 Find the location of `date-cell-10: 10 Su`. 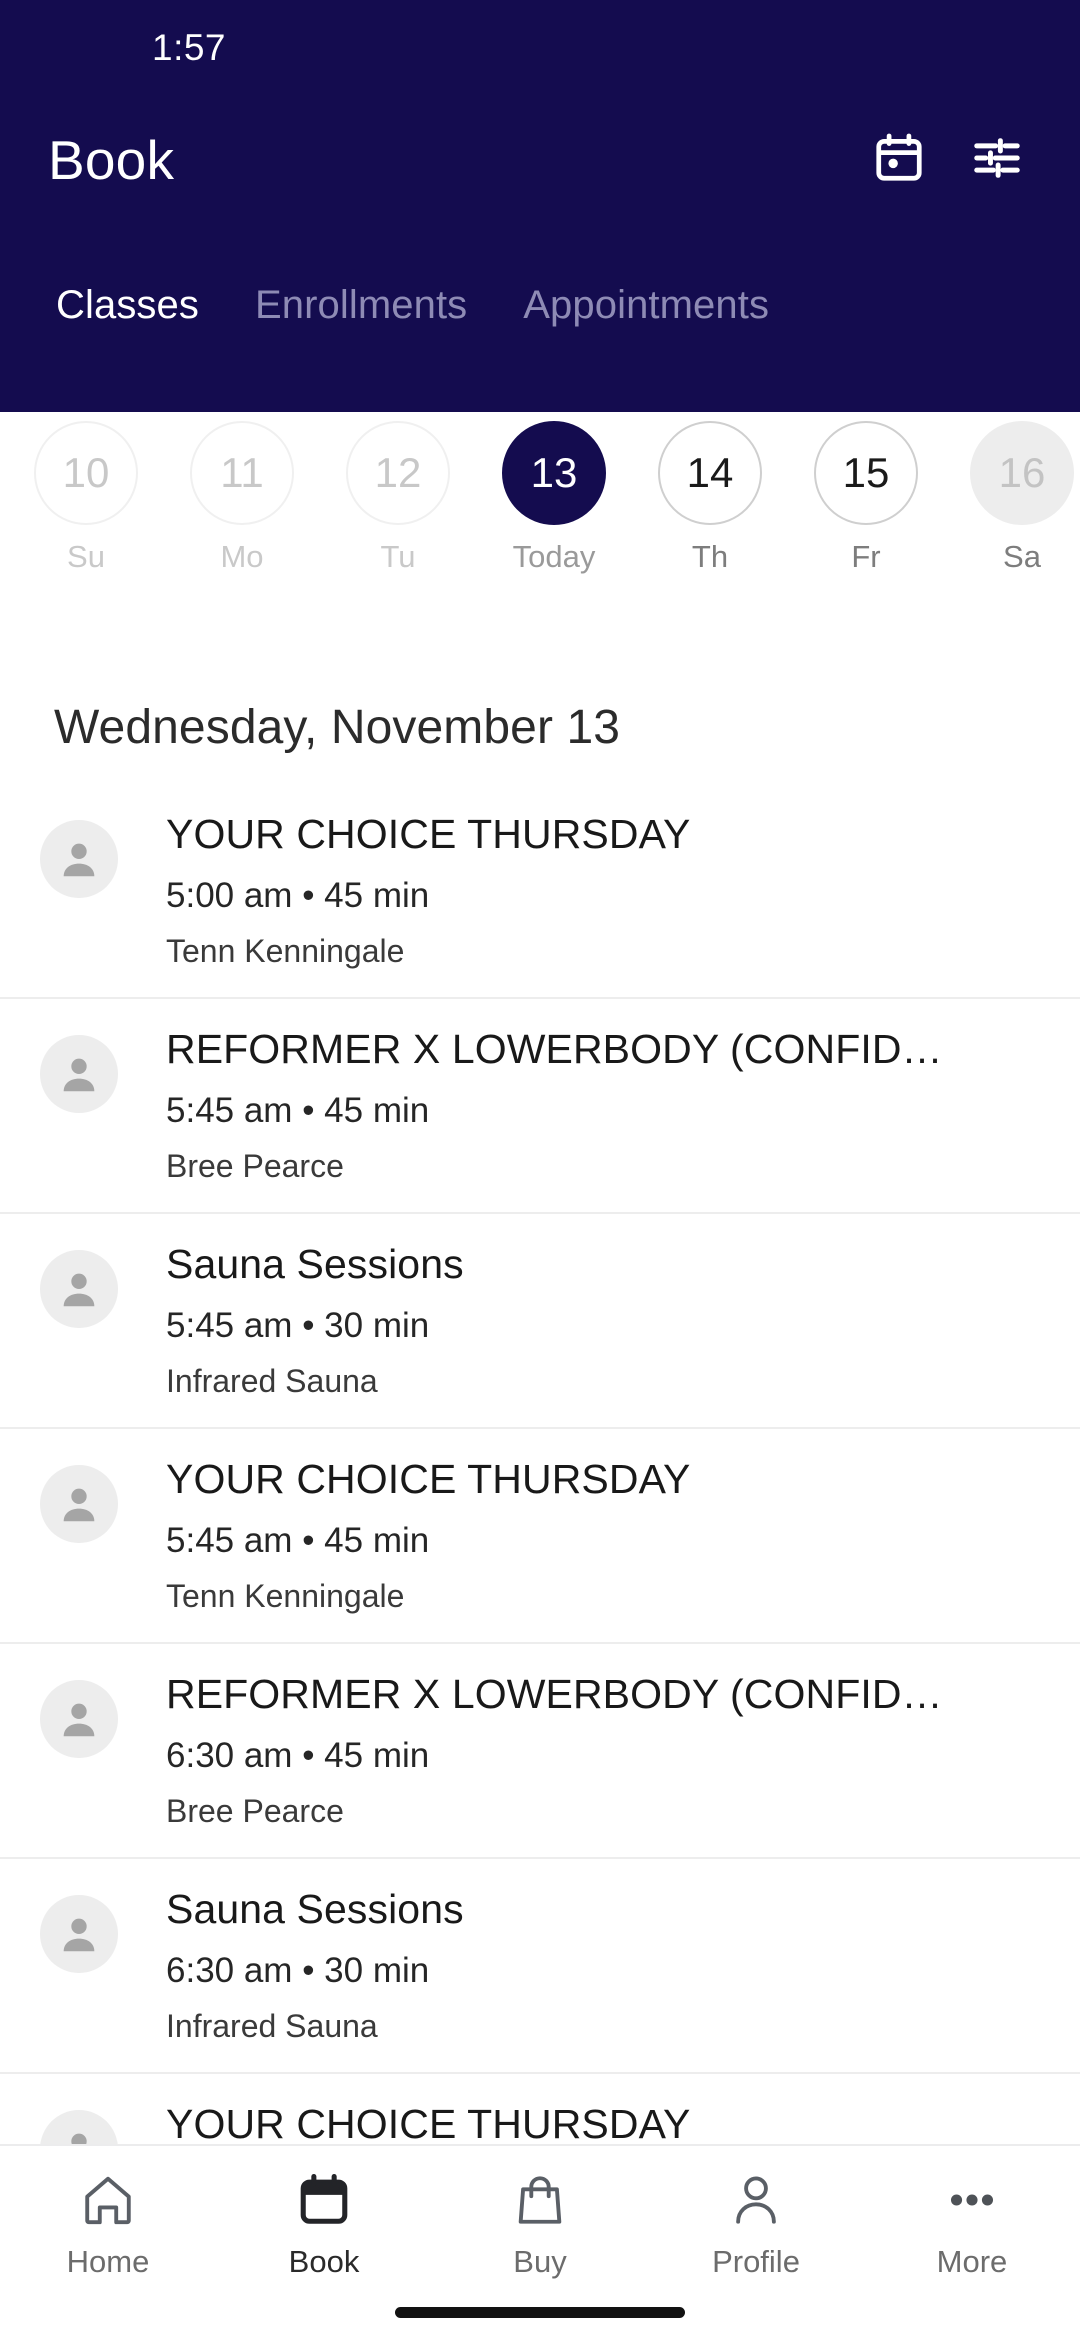

date-cell-10: 10 Su is located at coordinates (86, 493).